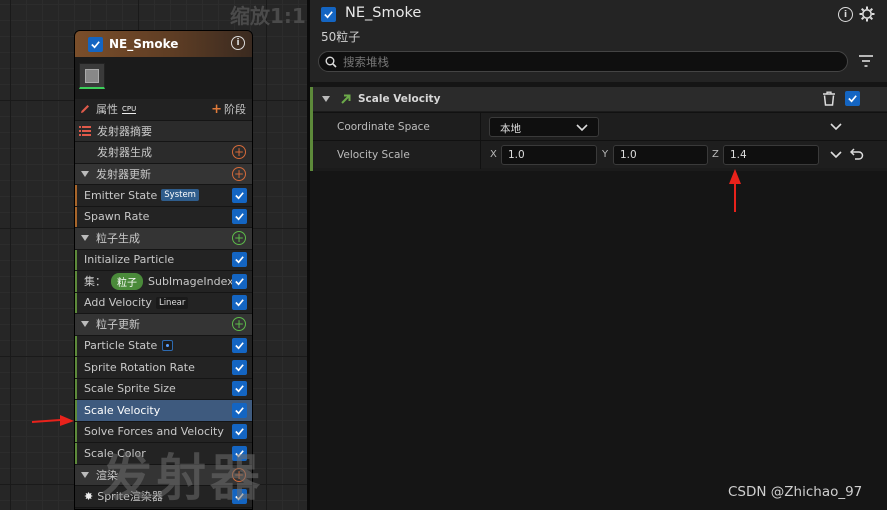 Image resolution: width=887 pixels, height=510 pixels. What do you see at coordinates (163, 432) in the screenshot?
I see `module-solve-forces-and-velocity: Solve Forces and Velocity` at bounding box center [163, 432].